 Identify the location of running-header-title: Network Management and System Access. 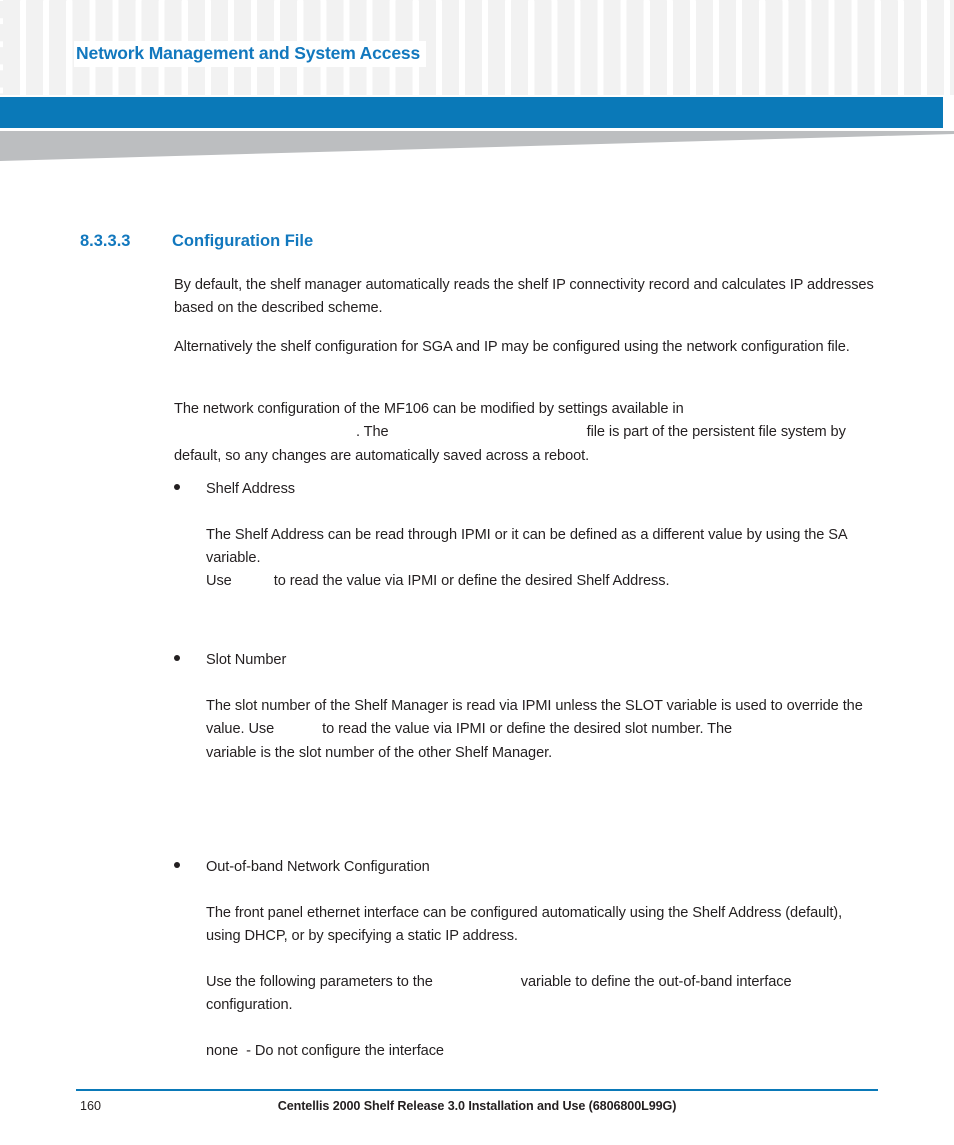
(250, 54).